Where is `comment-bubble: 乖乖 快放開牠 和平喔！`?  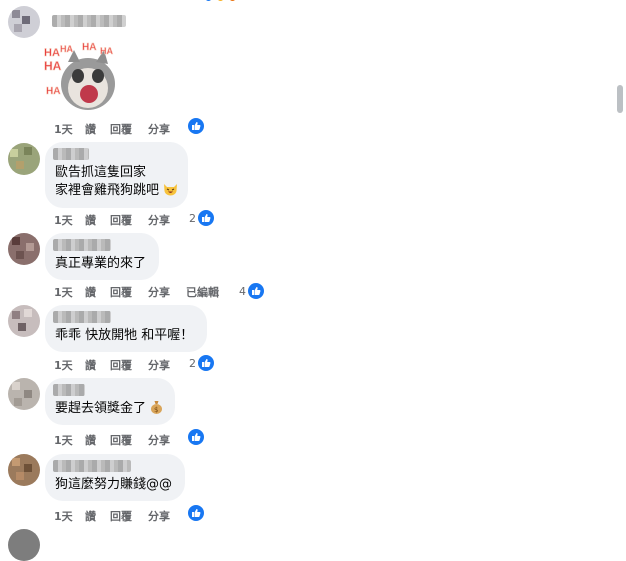
comment-bubble: 乖乖 快放開牠 和平喔！ is located at coordinates (126, 328).